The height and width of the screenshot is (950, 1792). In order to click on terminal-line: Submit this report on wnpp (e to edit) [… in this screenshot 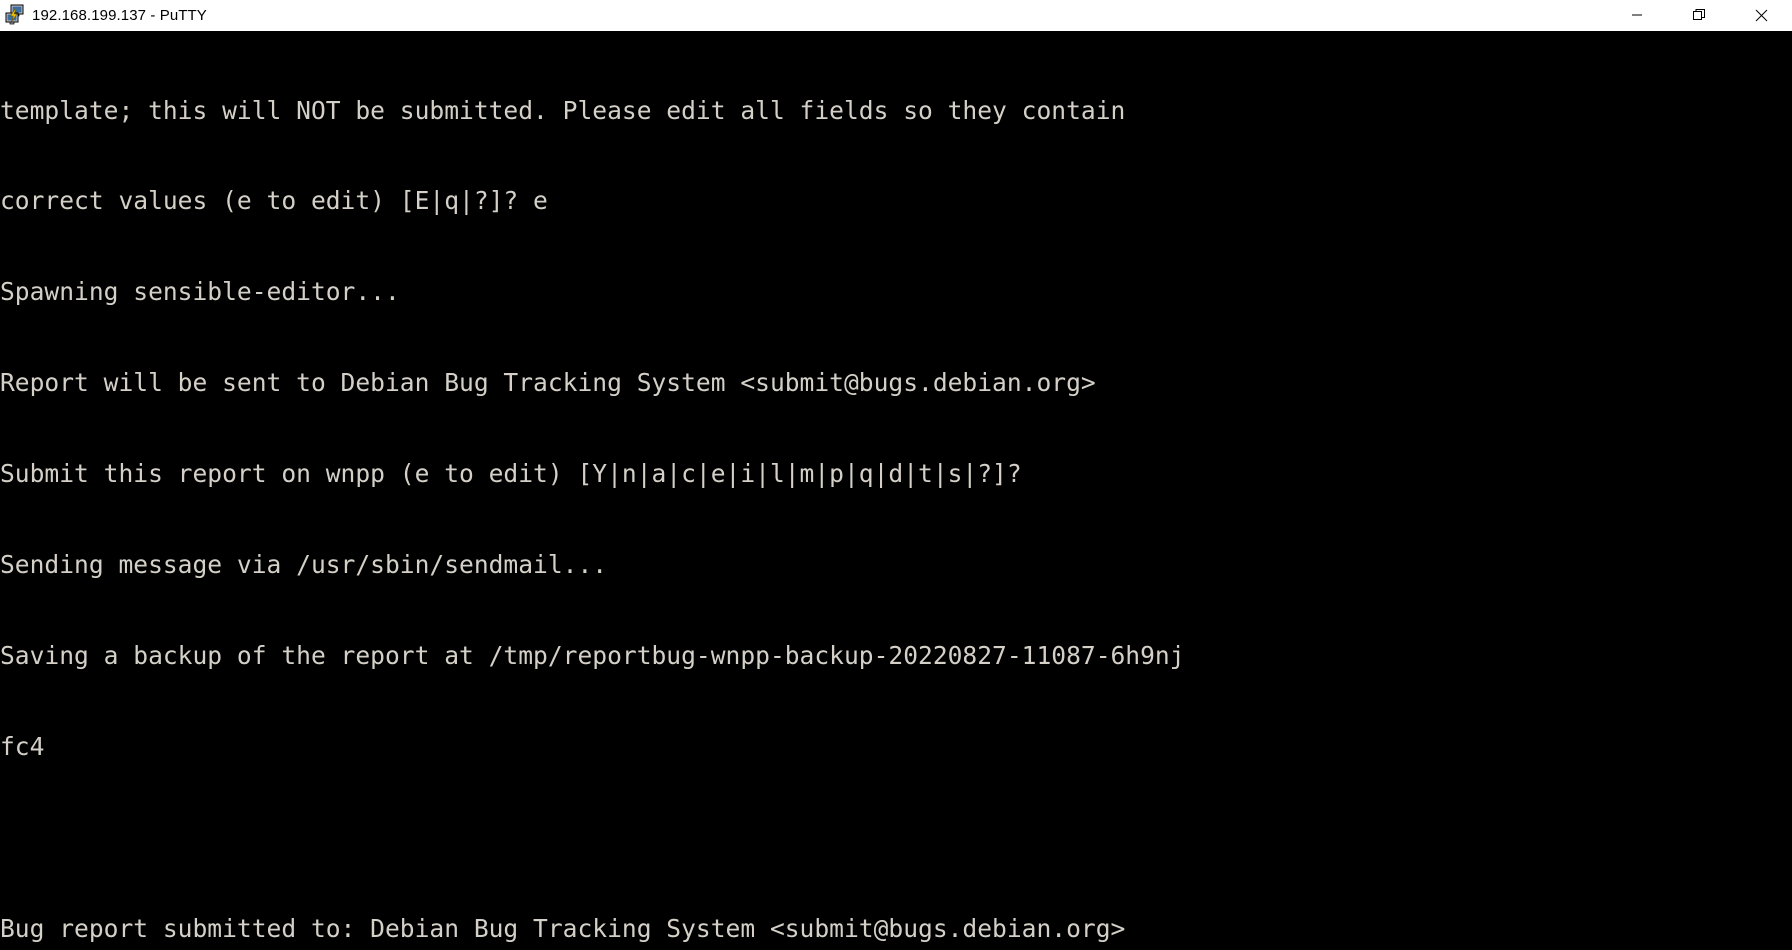, I will do `click(511, 474)`.